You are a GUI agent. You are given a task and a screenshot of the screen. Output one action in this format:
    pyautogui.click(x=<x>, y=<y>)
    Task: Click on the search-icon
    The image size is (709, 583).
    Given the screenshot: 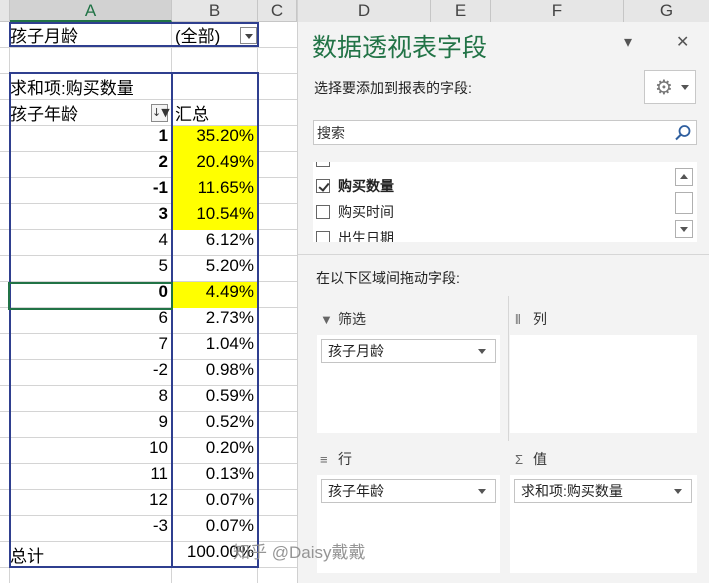 What is the action you would take?
    pyautogui.click(x=683, y=133)
    